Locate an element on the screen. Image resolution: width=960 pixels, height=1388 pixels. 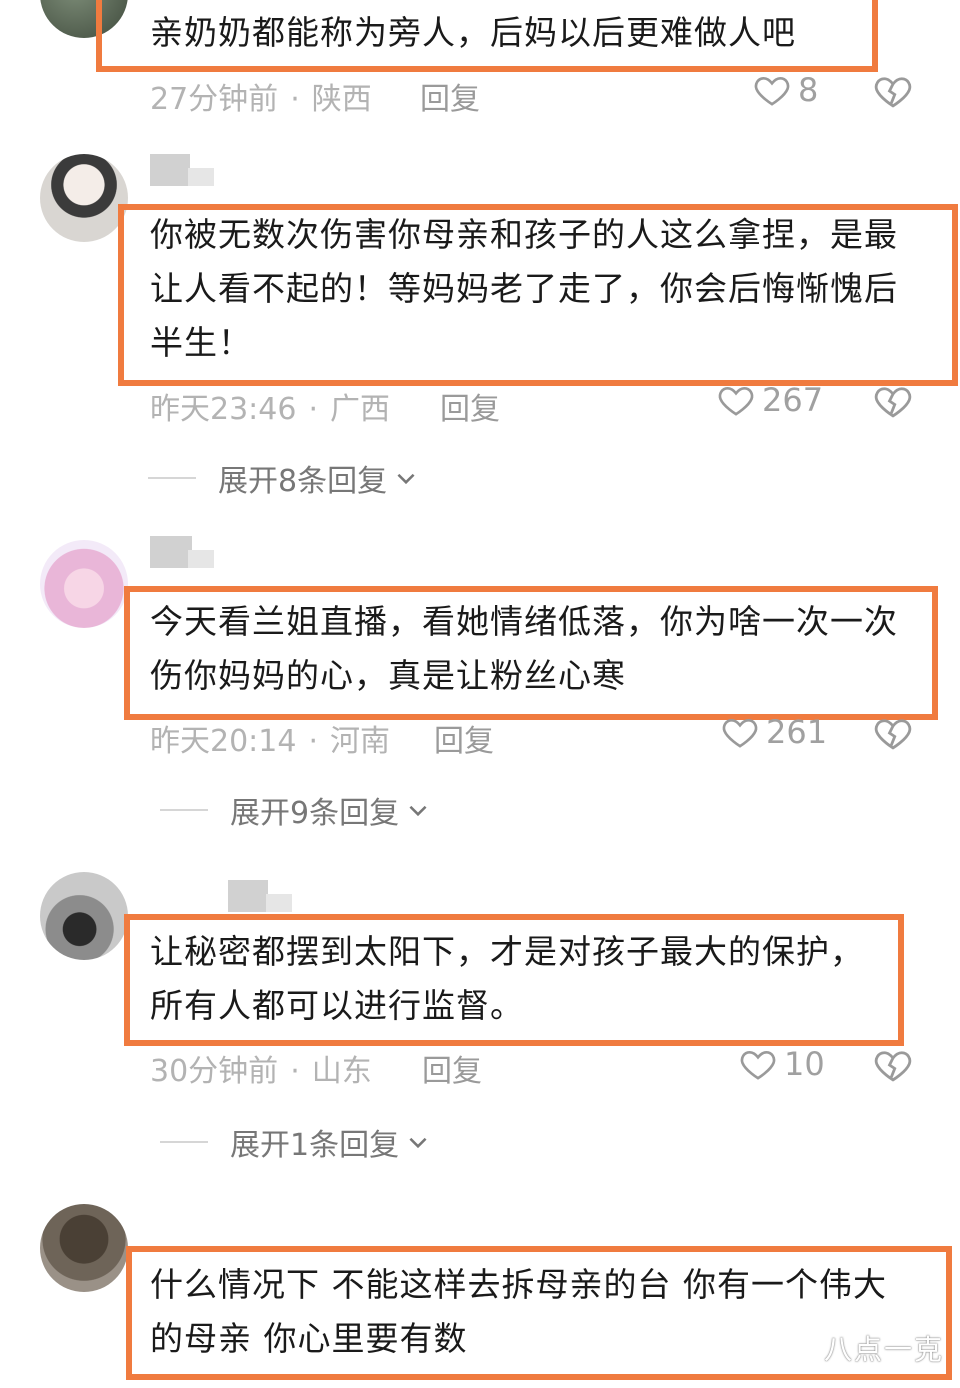
comment-location: 广西 is located at coordinates (360, 409).